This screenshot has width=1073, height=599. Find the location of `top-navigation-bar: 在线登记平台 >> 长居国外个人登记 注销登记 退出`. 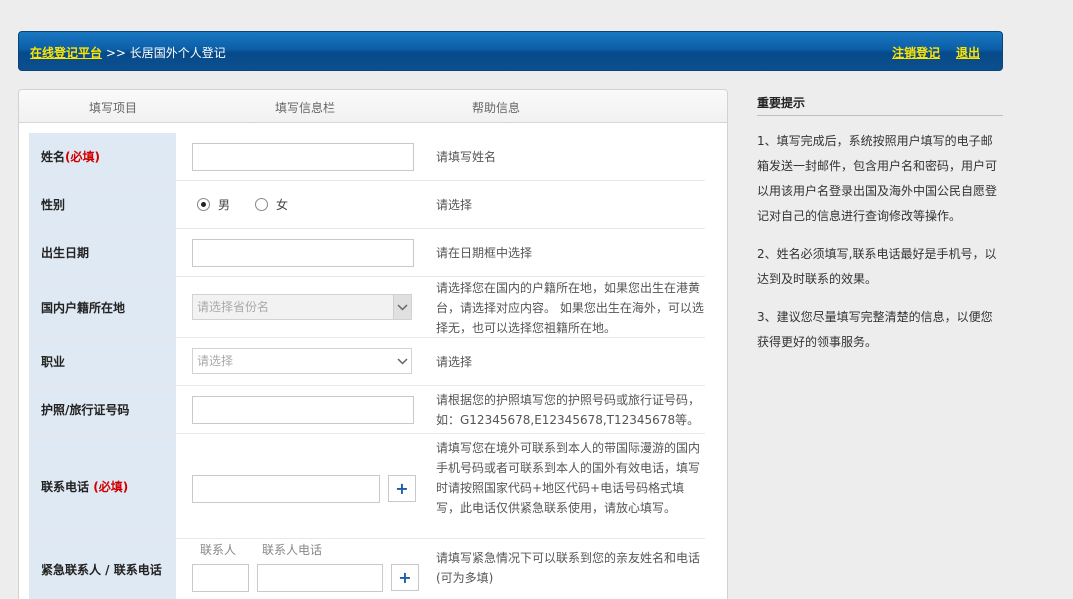

top-navigation-bar: 在线登记平台 >> 长居国外个人登记 注销登记 退出 is located at coordinates (510, 51).